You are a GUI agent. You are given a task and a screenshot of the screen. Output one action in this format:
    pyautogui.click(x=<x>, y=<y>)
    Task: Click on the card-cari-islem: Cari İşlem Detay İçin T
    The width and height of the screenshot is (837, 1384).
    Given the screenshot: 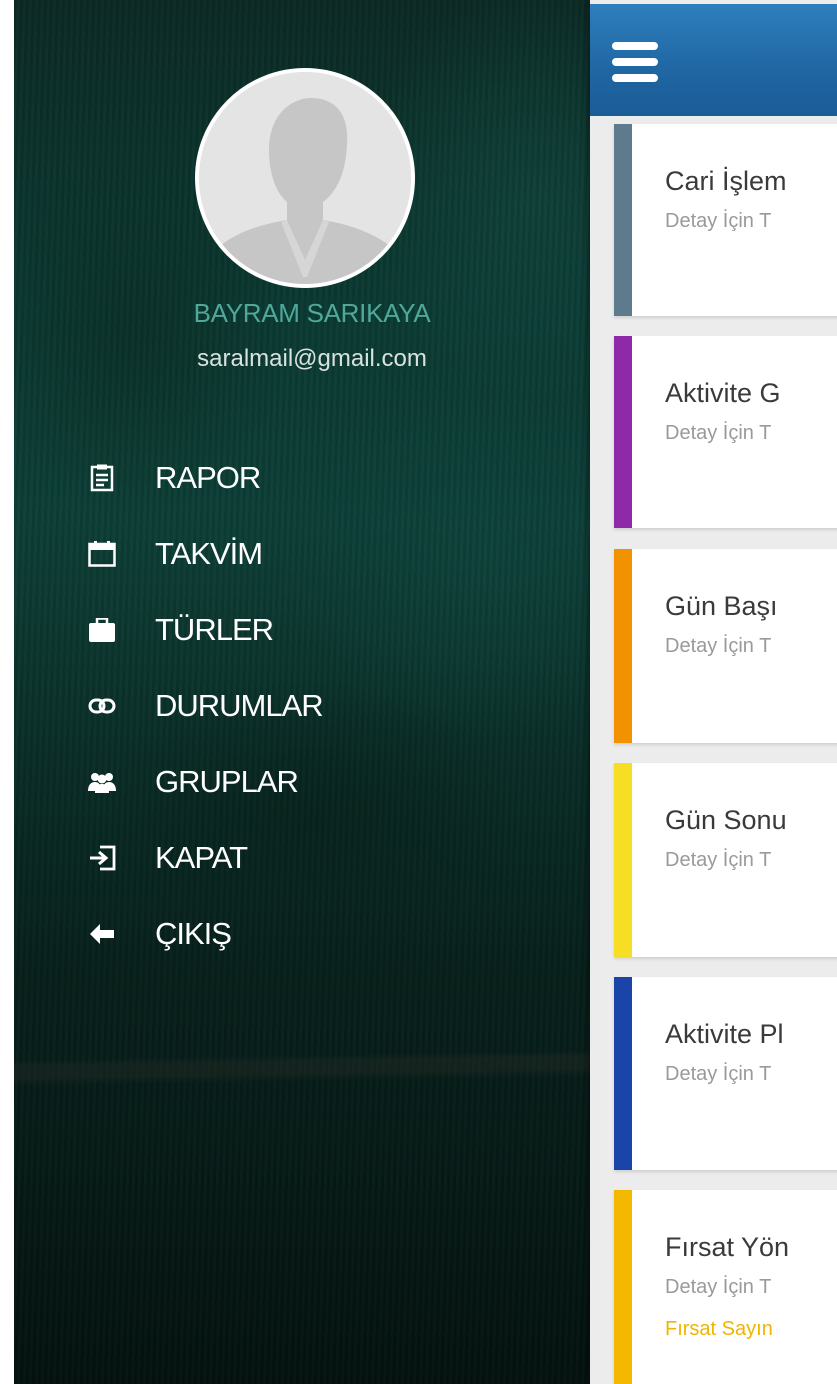 What is the action you would take?
    pyautogui.click(x=725, y=220)
    